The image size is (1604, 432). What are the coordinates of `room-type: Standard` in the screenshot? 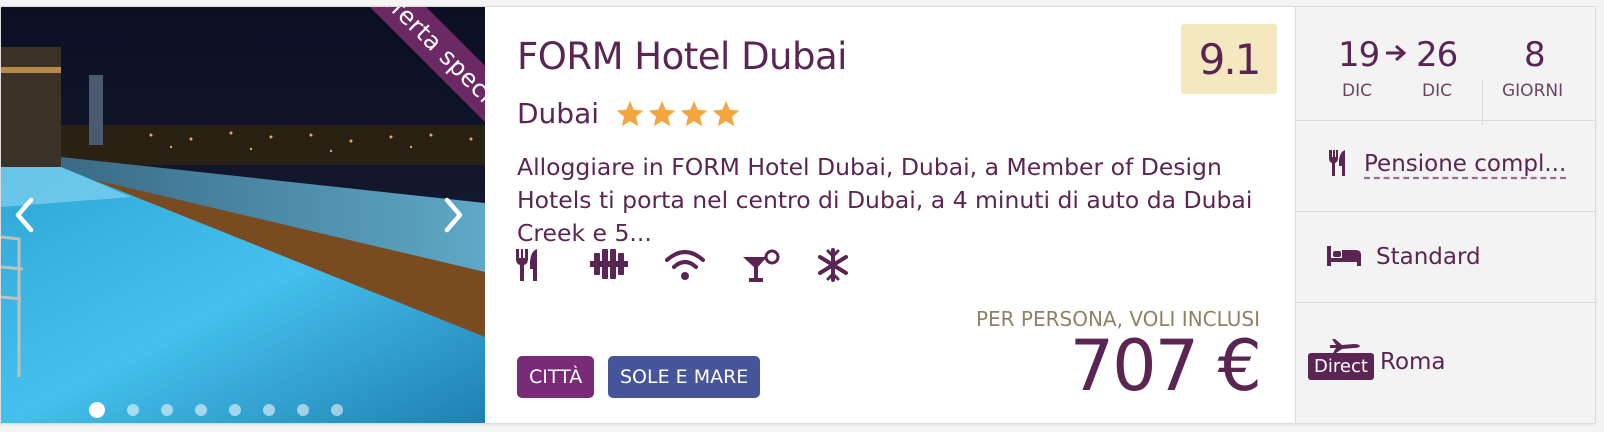 It's located at (1428, 257).